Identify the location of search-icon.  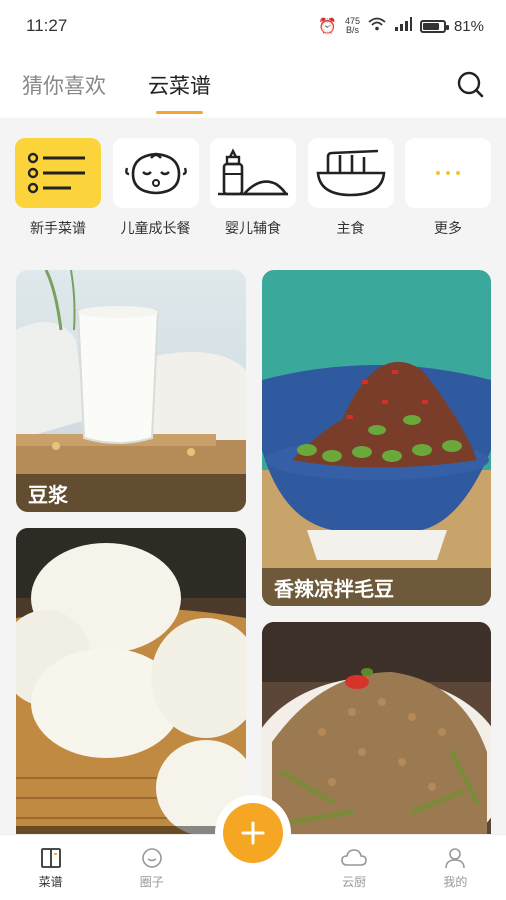
(470, 84).